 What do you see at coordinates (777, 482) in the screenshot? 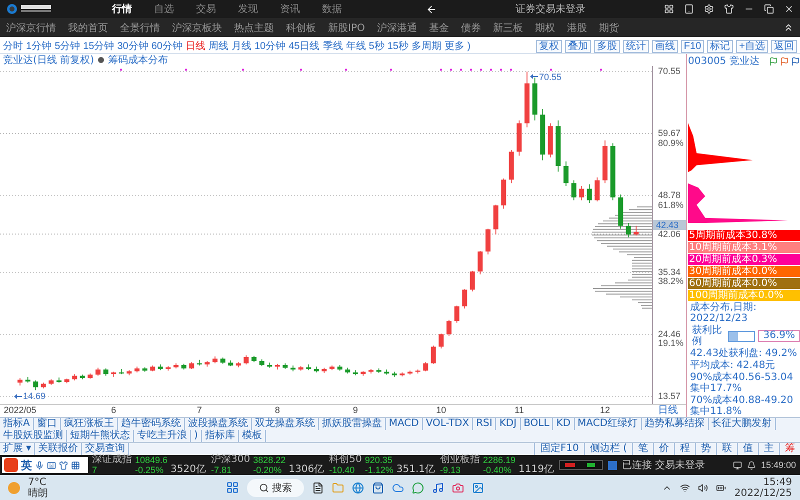
I see `clock-time: 15:49` at bounding box center [777, 482].